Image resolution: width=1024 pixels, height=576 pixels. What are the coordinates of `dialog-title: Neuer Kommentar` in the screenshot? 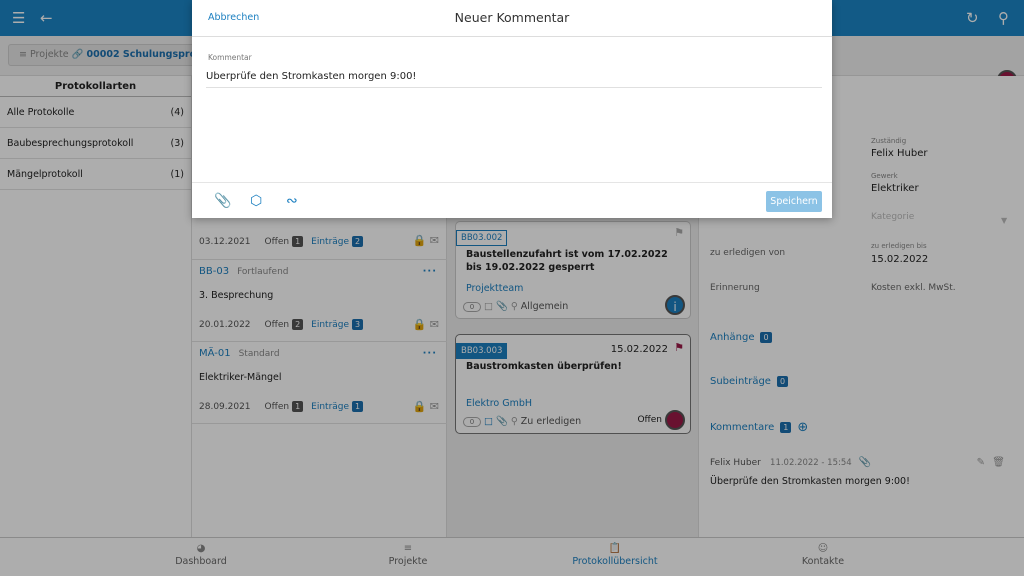 It's located at (512, 17).